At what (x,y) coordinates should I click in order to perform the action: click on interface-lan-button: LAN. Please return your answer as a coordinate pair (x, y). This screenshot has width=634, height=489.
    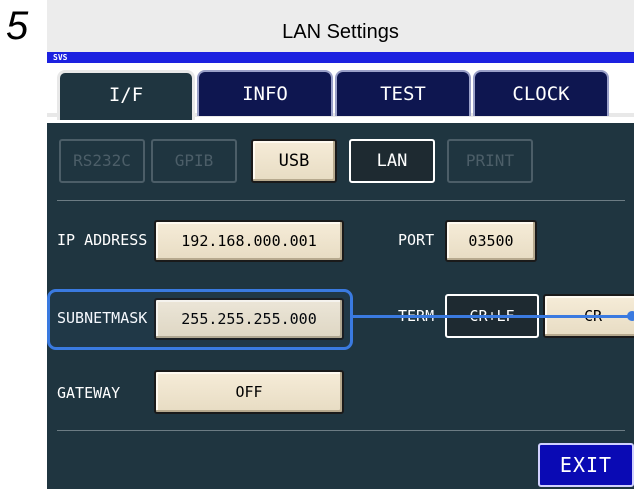
    Looking at the image, I should click on (392, 161).